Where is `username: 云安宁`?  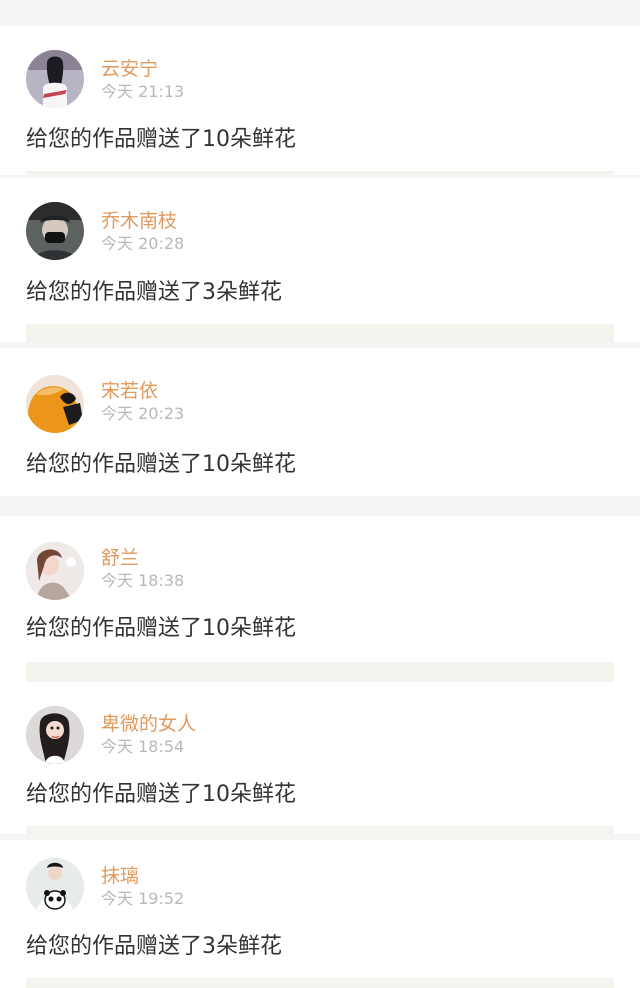
username: 云安宁 is located at coordinates (129, 69).